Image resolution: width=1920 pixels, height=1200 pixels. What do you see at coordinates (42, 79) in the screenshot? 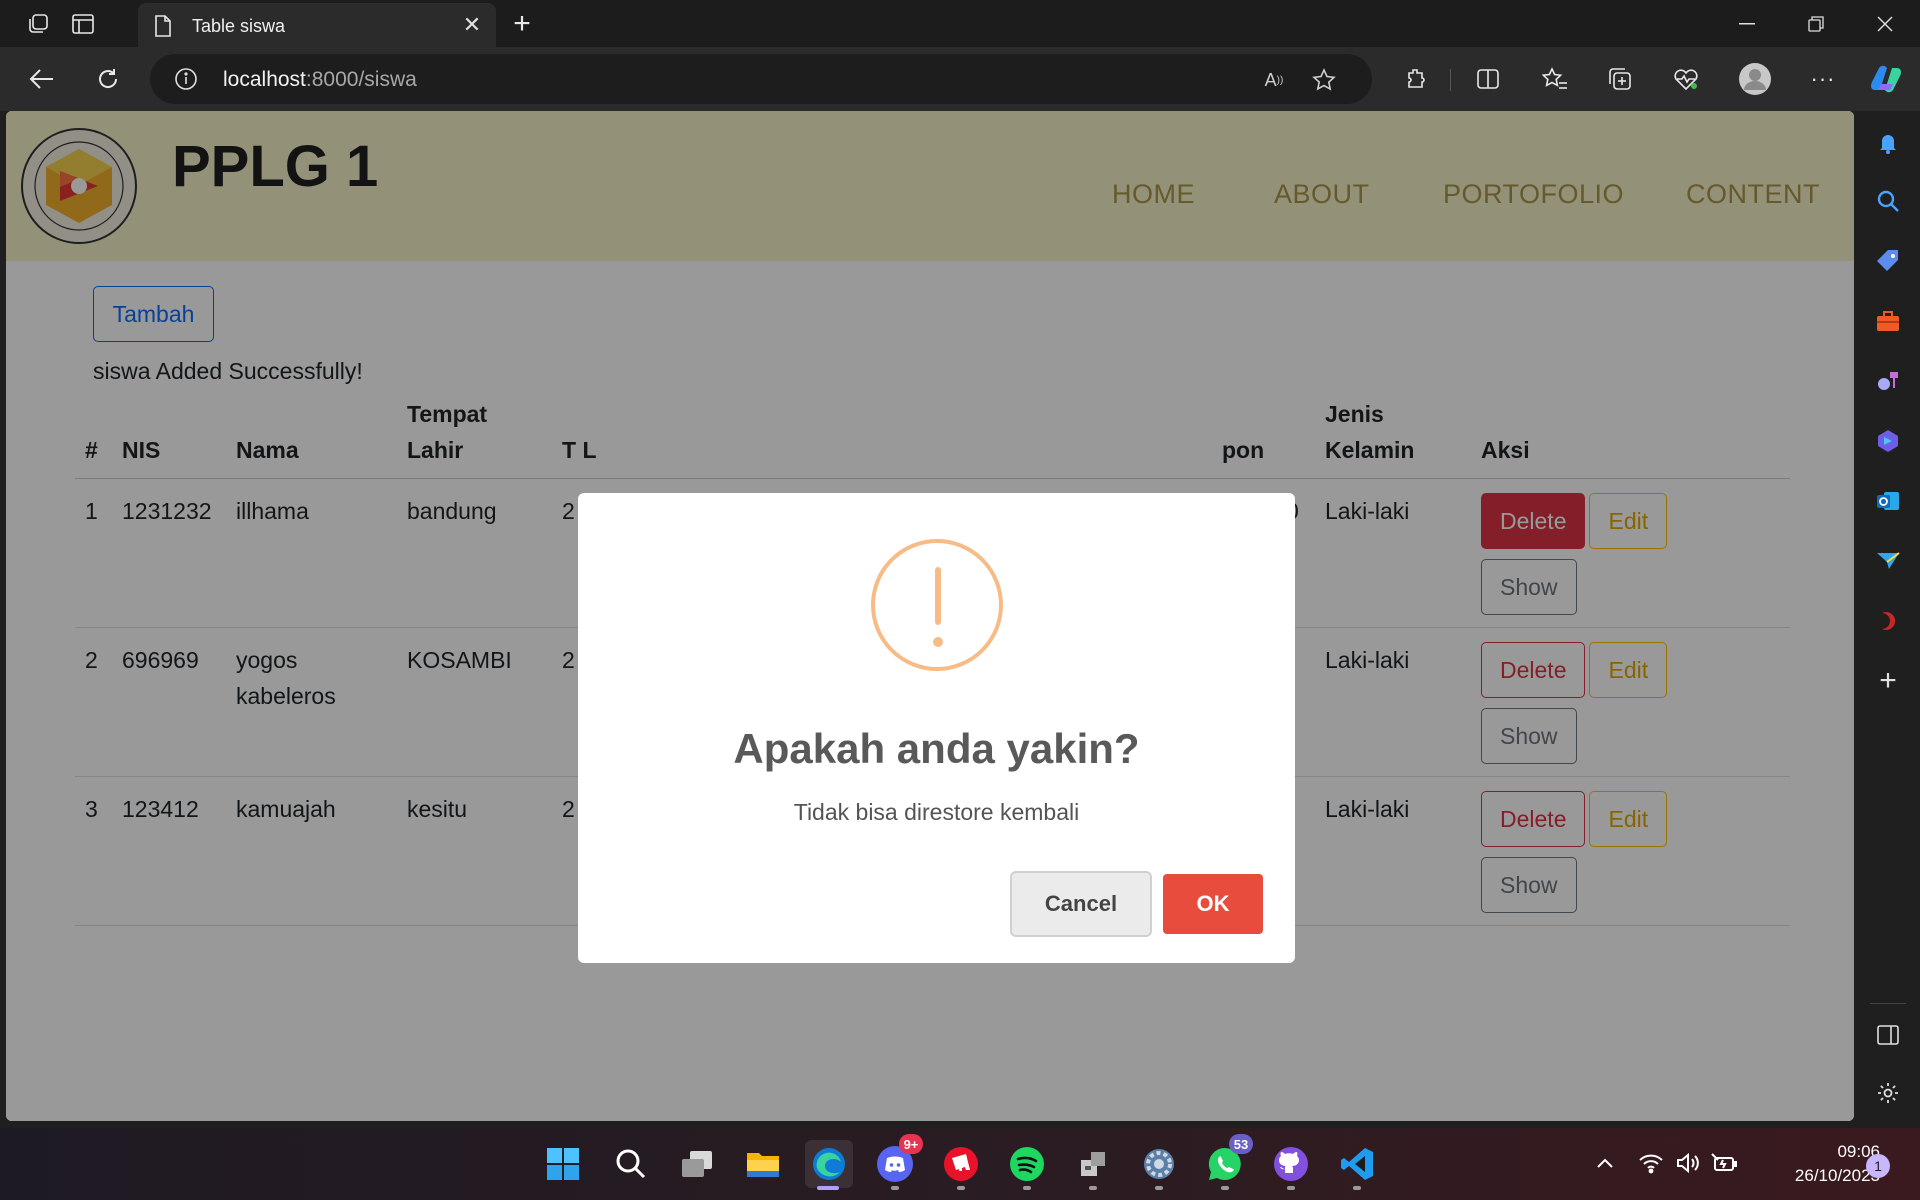
I see `back-arrow-icon` at bounding box center [42, 79].